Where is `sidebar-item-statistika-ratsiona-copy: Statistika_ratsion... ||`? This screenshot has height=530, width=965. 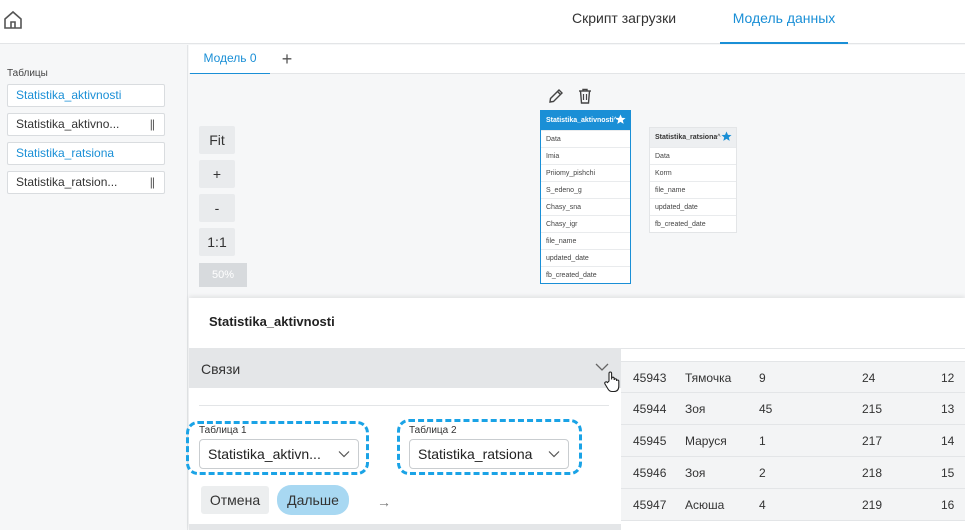 sidebar-item-statistika-ratsiona-copy: Statistika_ratsion... || is located at coordinates (86, 182).